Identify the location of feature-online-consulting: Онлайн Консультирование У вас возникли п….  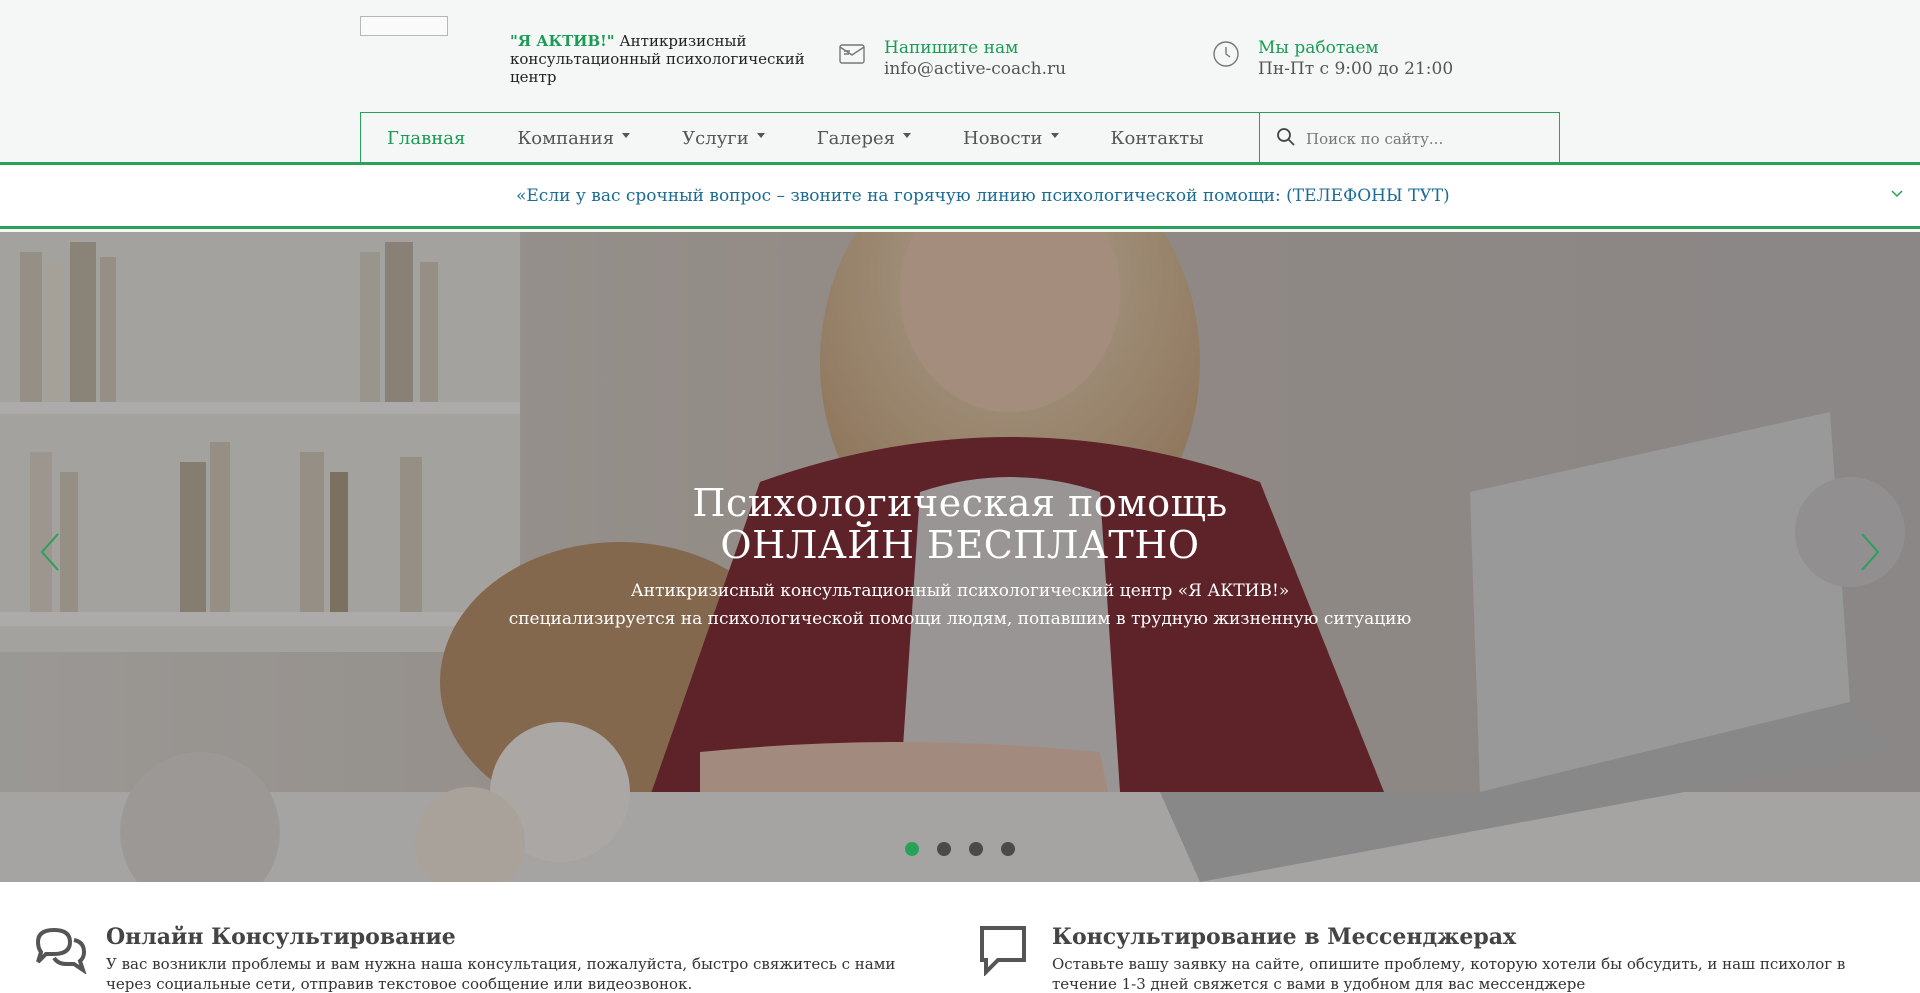
(484, 958).